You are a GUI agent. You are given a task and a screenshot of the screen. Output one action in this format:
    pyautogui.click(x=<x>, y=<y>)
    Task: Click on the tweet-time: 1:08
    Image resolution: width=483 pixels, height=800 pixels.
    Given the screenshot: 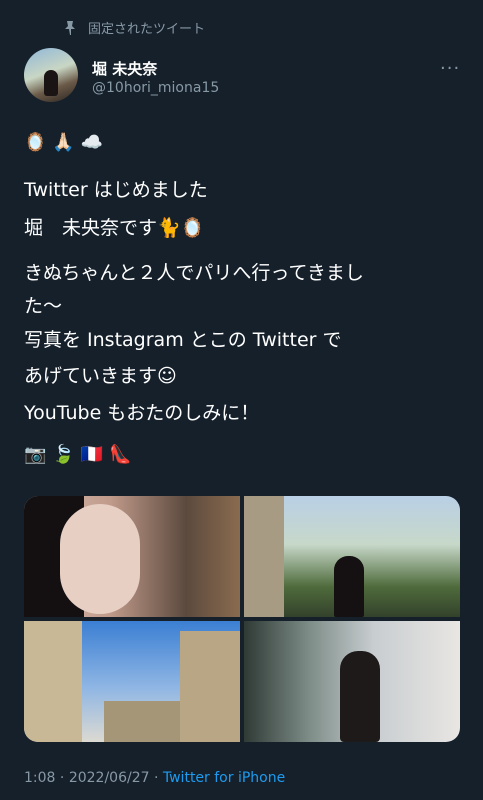 What is the action you would take?
    pyautogui.click(x=40, y=778)
    